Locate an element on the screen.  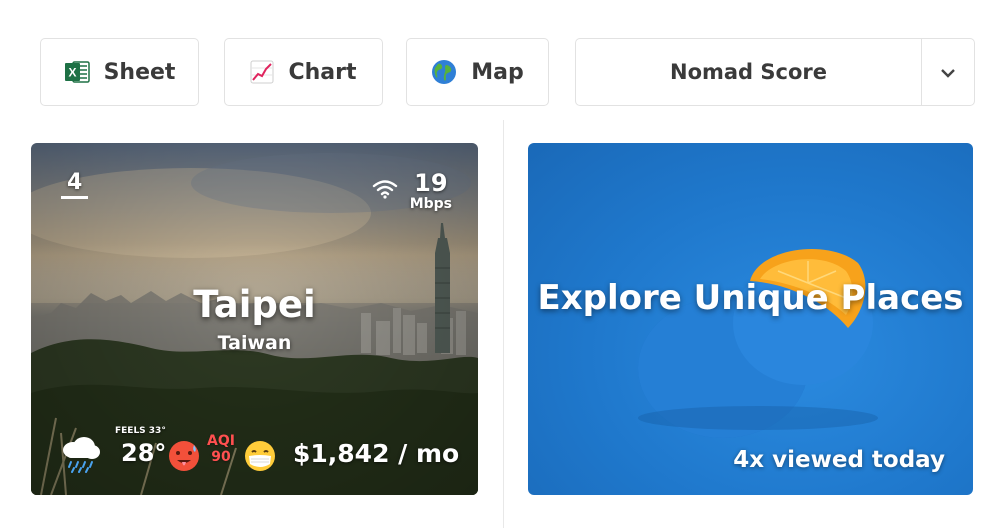
rank-number: 4 is located at coordinates (75, 184).